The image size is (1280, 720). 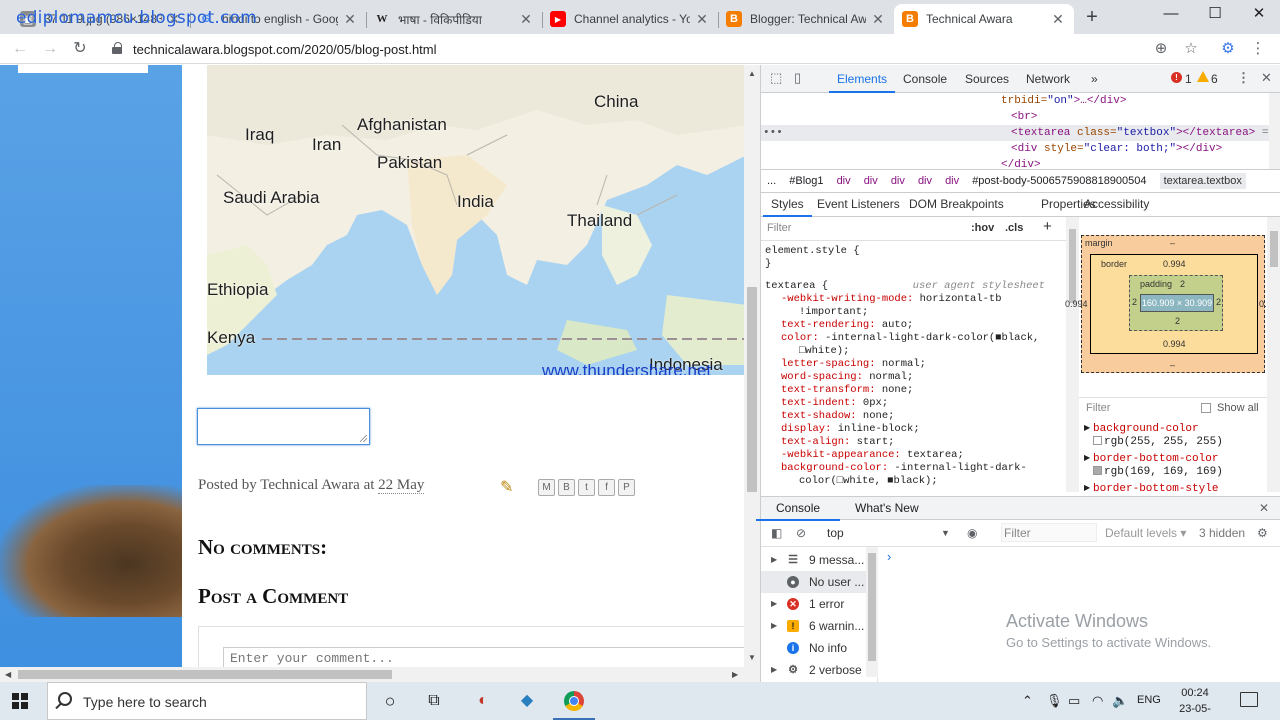 I want to click on tab-console: Console, so click(x=925, y=79).